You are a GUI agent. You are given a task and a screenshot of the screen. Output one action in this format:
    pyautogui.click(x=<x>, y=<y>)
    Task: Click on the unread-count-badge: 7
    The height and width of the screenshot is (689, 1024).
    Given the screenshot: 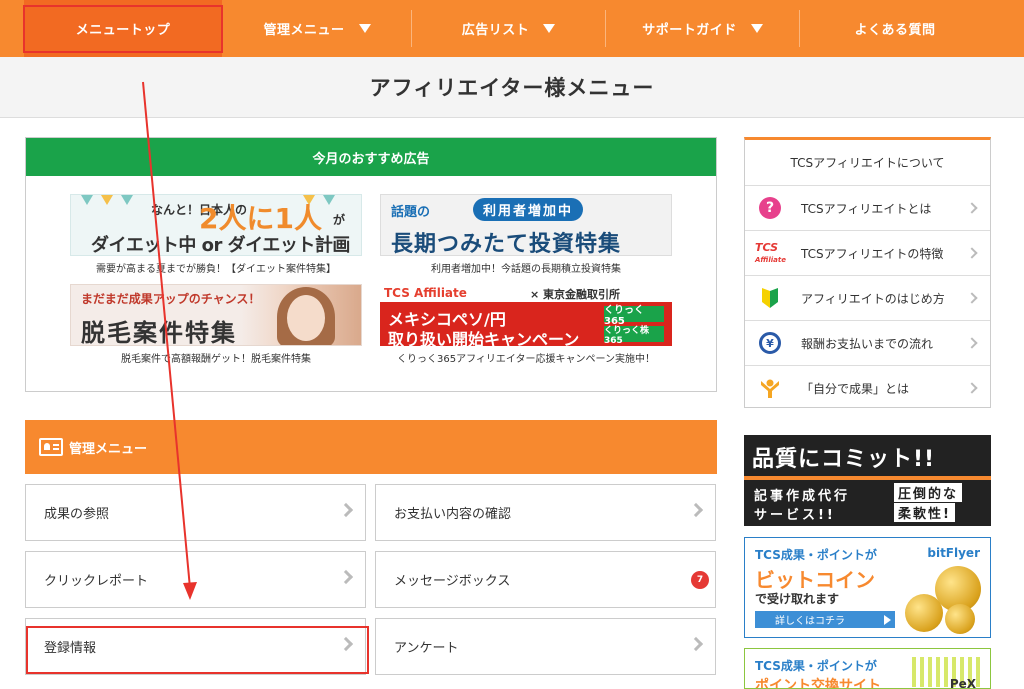 What is the action you would take?
    pyautogui.click(x=700, y=580)
    